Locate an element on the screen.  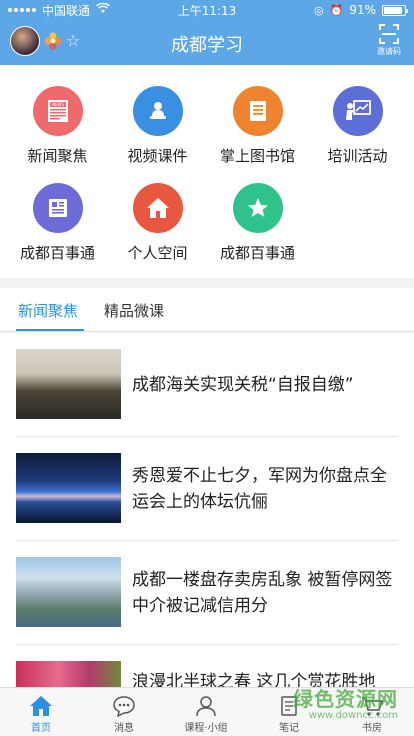
tab-micro-courses: 精品微课 is located at coordinates (134, 310).